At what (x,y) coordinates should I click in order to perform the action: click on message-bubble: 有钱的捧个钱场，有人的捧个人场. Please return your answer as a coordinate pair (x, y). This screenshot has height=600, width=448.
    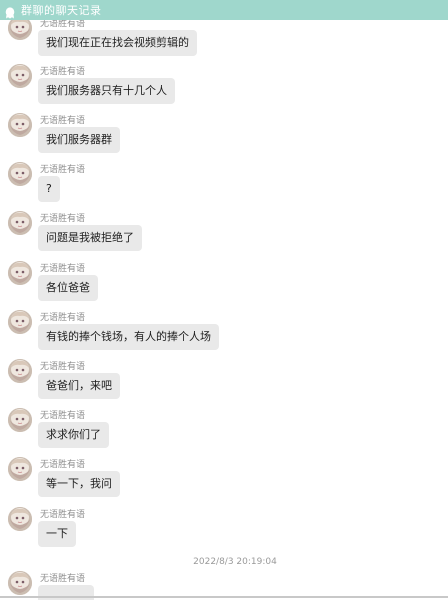
    Looking at the image, I should click on (128, 337).